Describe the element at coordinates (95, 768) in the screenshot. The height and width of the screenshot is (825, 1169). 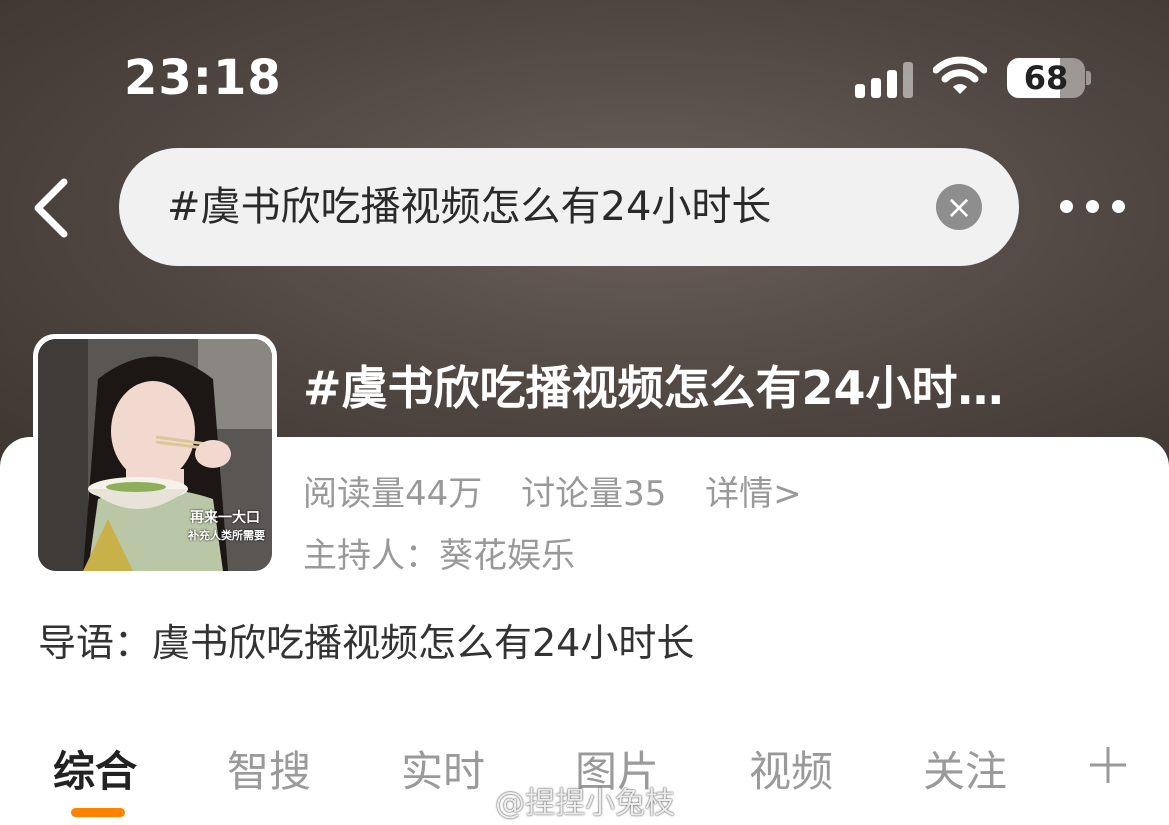
I see `tab-comprehensive: 综合` at that location.